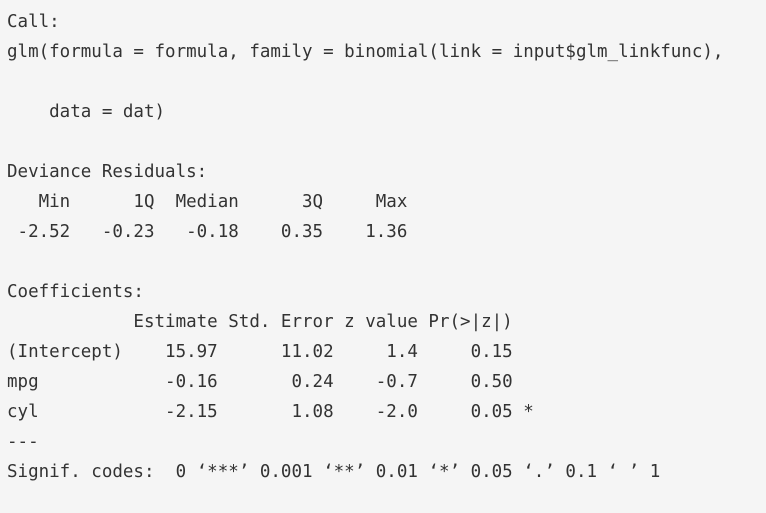 The width and height of the screenshot is (766, 513). Describe the element at coordinates (75, 292) in the screenshot. I see `coefficients-header: Coefficients:` at that location.